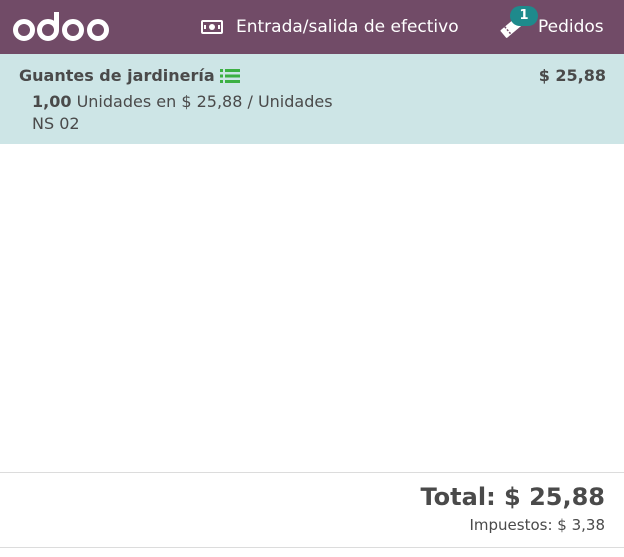 The width and height of the screenshot is (624, 557). I want to click on orders-button: 1 Pedidos, so click(551, 27).